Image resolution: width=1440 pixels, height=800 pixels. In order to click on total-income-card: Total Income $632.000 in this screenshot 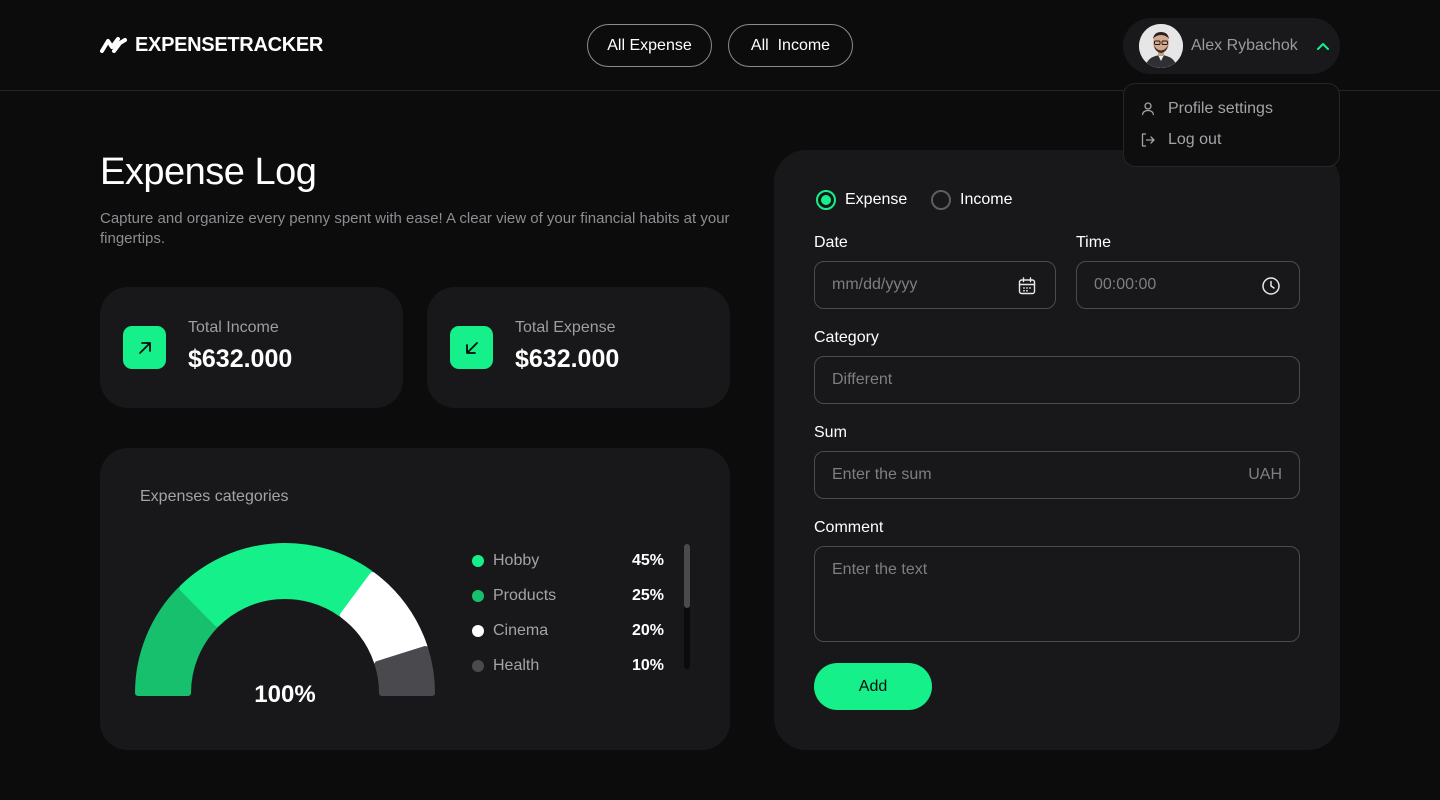, I will do `click(251, 347)`.